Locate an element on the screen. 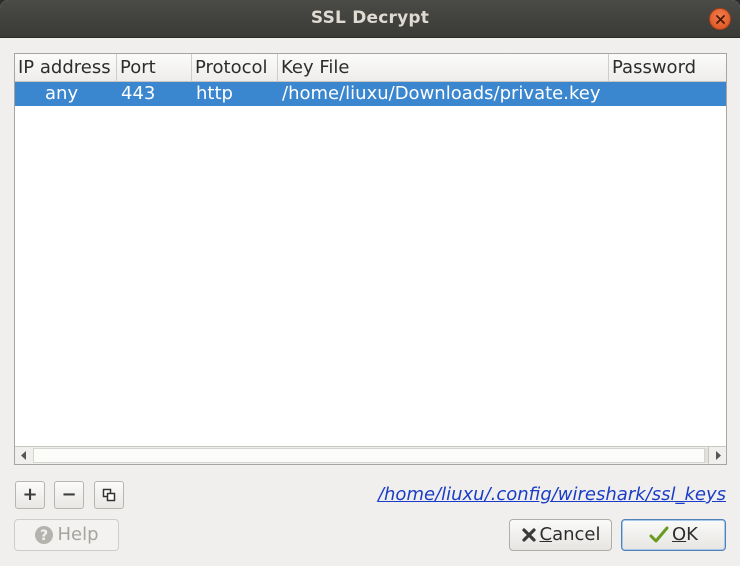 This screenshot has height=566, width=740. help-icon: ? is located at coordinates (44, 535).